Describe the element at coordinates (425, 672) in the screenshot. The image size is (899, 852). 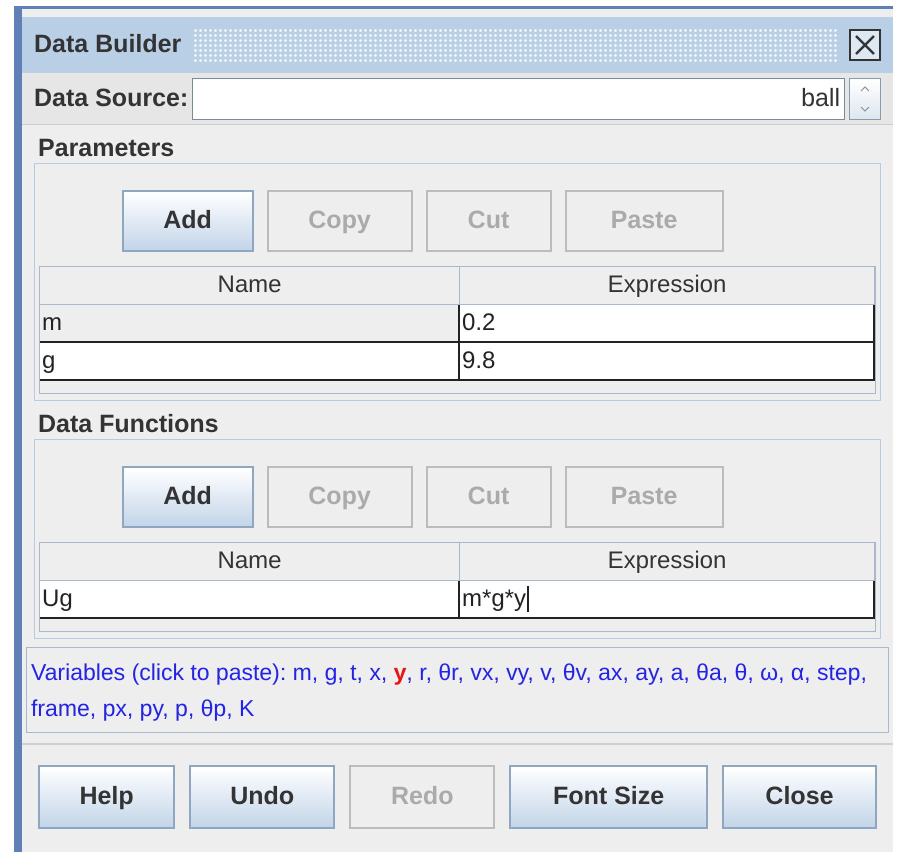
I see `variable-link: r,` at that location.